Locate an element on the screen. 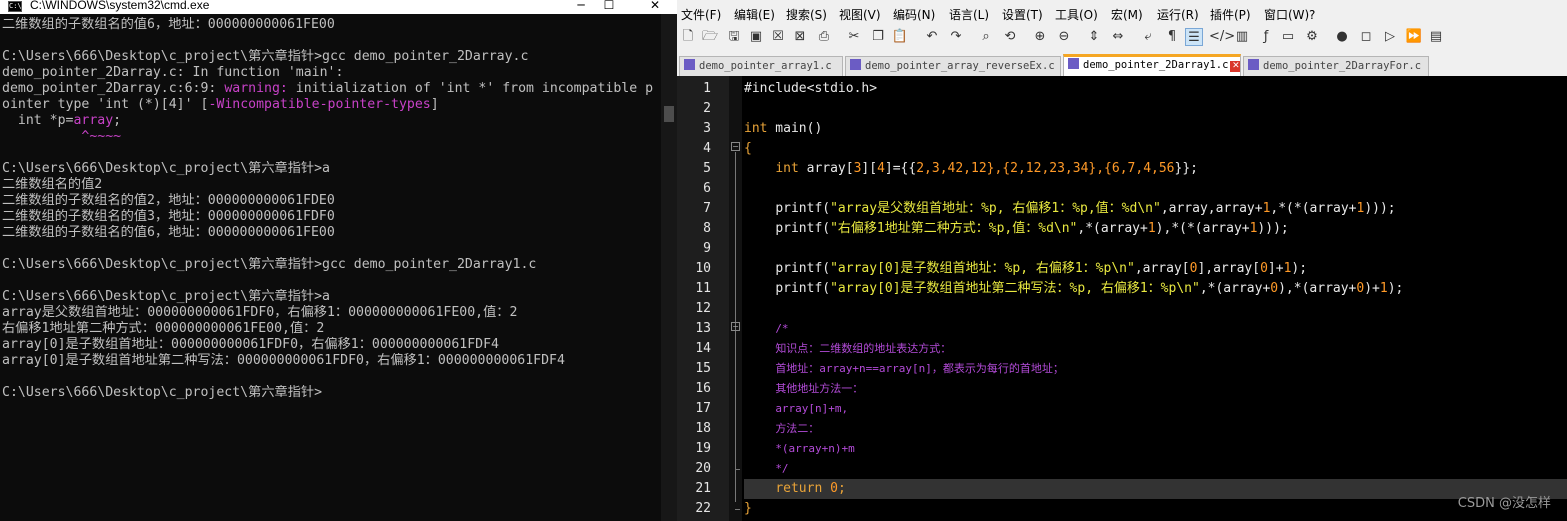 Image resolution: width=1567 pixels, height=521 pixels. tab-label: demo_pointer_2DarrayFor.c is located at coordinates (1342, 66).